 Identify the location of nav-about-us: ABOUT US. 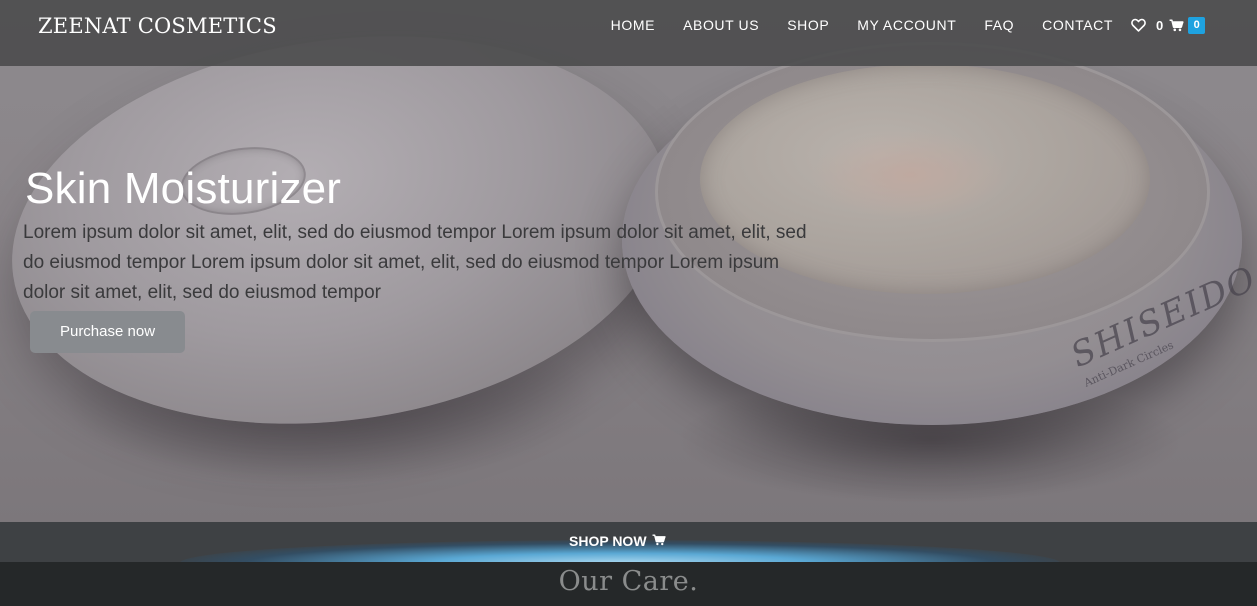
(721, 25).